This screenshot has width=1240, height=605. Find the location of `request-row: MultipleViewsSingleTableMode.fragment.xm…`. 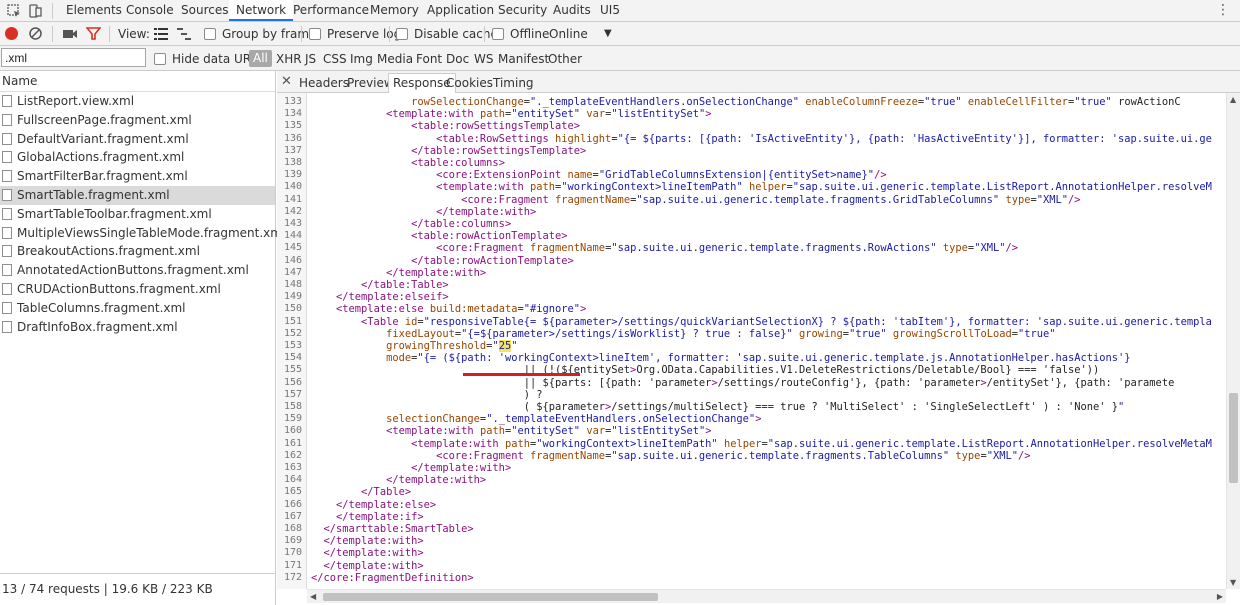

request-row: MultipleViewsSingleTableMode.fragment.xm… is located at coordinates (142, 233).